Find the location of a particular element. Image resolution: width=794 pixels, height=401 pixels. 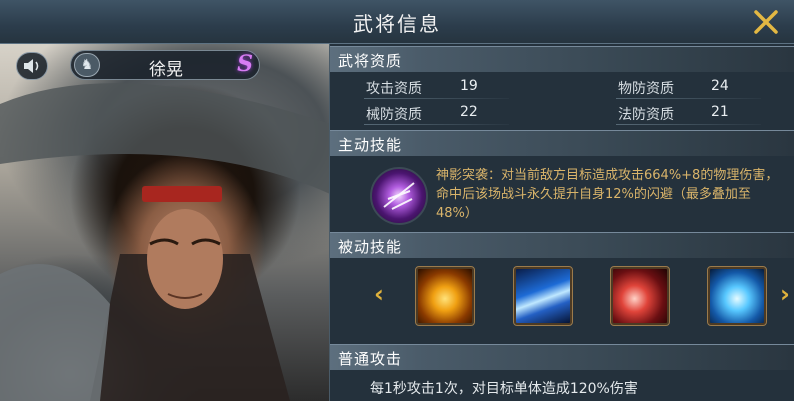

sound-toggle-button is located at coordinates (32, 66).